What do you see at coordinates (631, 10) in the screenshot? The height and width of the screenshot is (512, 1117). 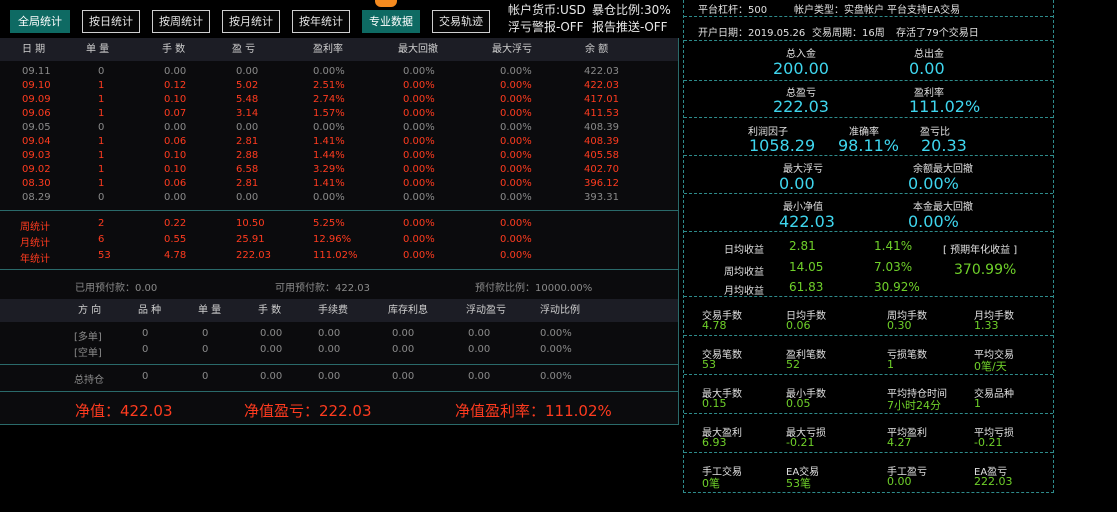 I see `exposure-ratio: 暴仓比例:30%` at bounding box center [631, 10].